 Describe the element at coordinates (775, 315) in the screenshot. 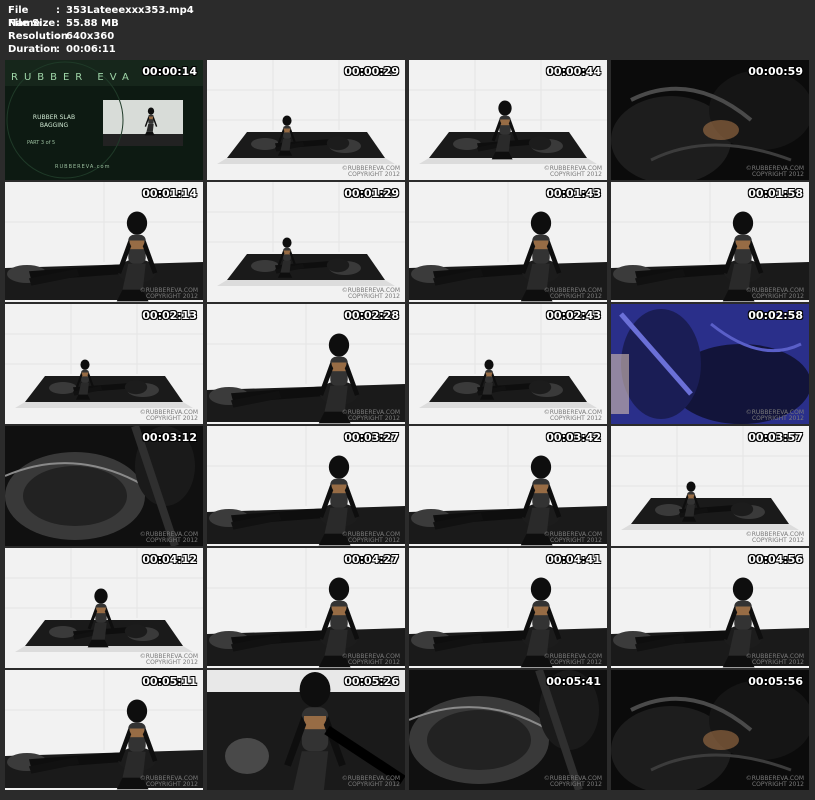

I see `thumbnail-timestamp: 00:02:58` at that location.